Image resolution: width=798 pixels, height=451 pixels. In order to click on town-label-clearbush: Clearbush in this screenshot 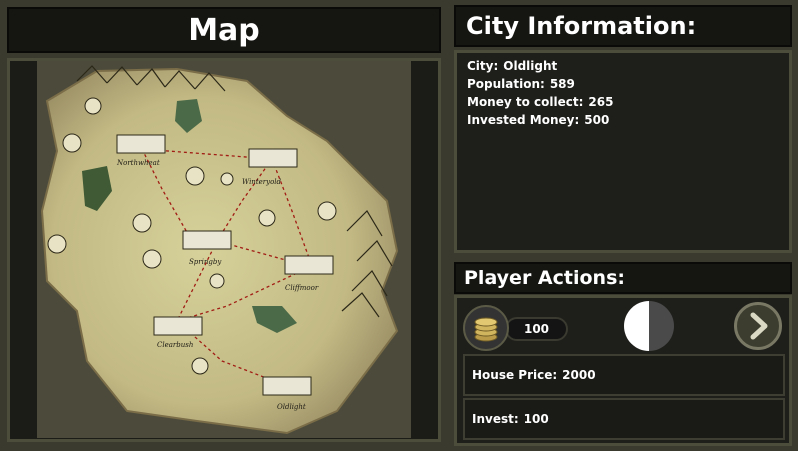, I will do `click(175, 345)`.